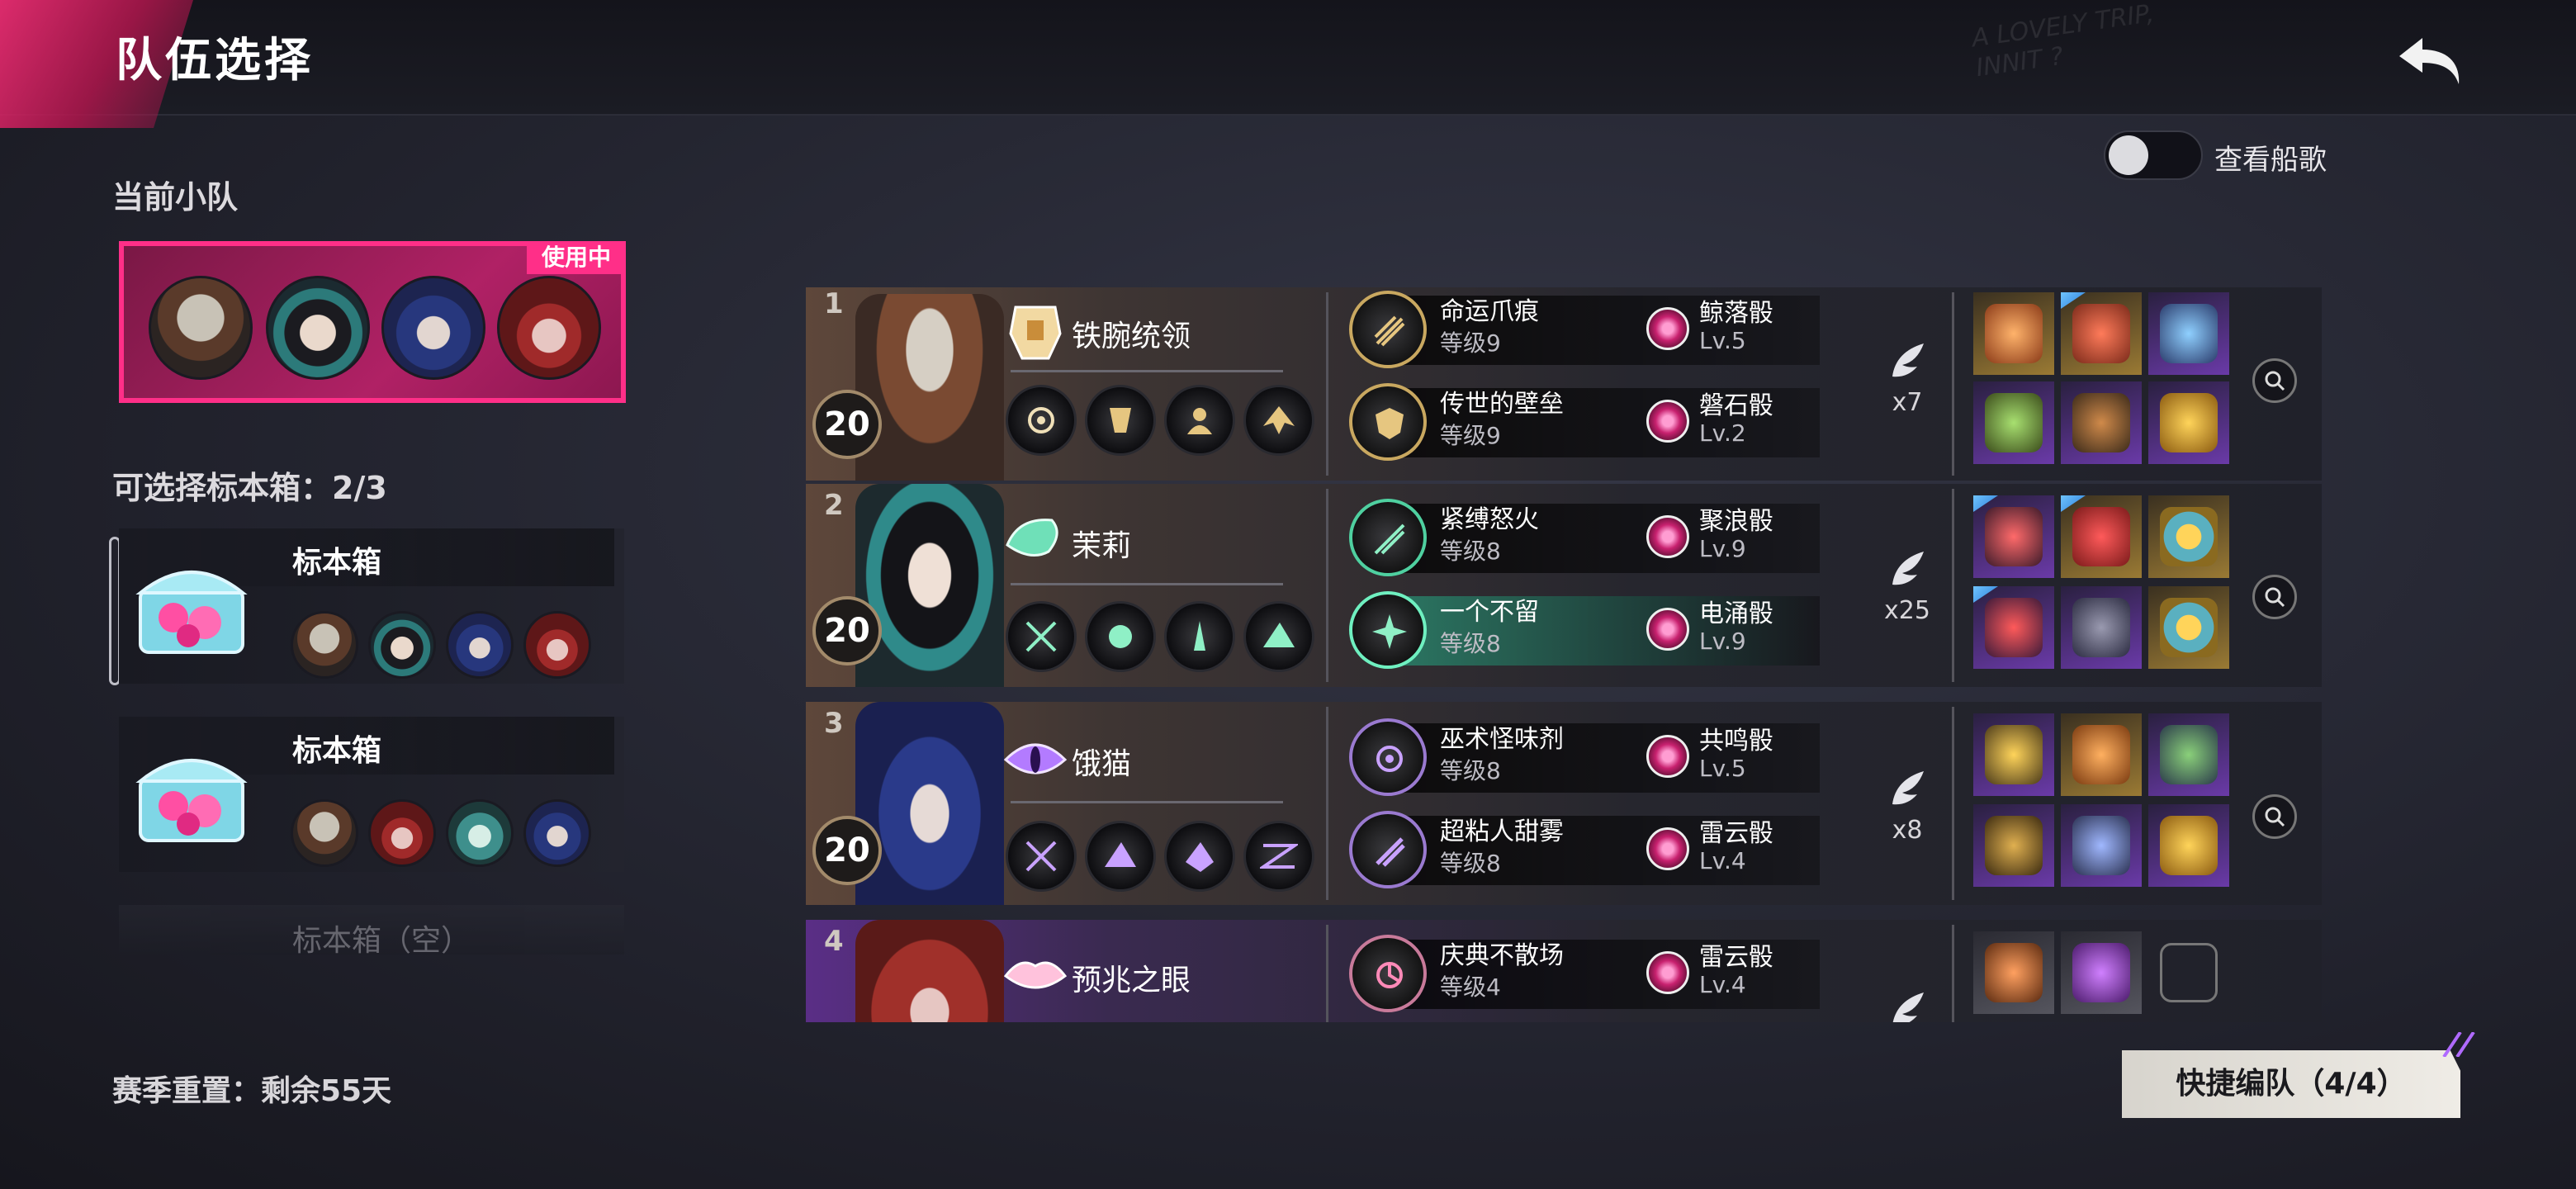  What do you see at coordinates (2291, 1084) in the screenshot?
I see `quick-team-button: 快捷编队（4/4）` at bounding box center [2291, 1084].